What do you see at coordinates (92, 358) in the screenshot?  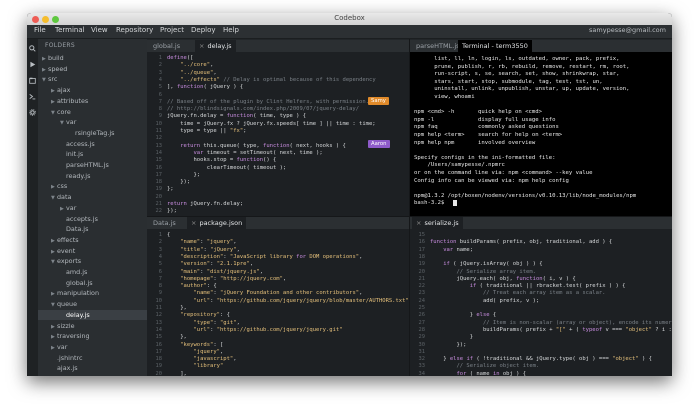 I see `tree-file: .jshintrc` at bounding box center [92, 358].